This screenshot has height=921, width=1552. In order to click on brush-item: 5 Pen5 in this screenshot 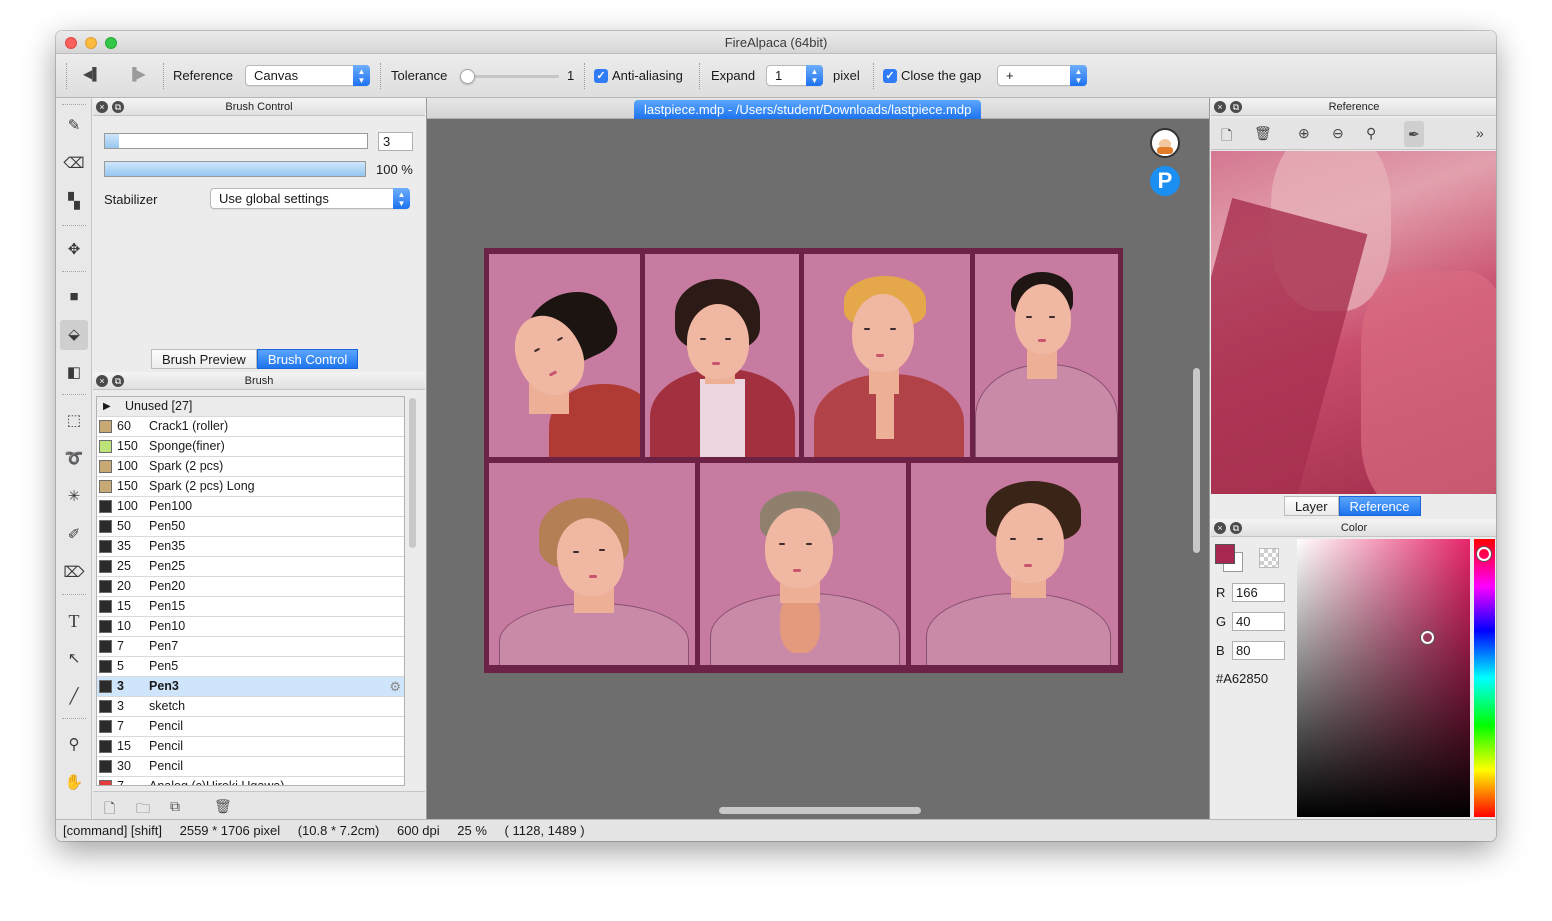, I will do `click(250, 667)`.